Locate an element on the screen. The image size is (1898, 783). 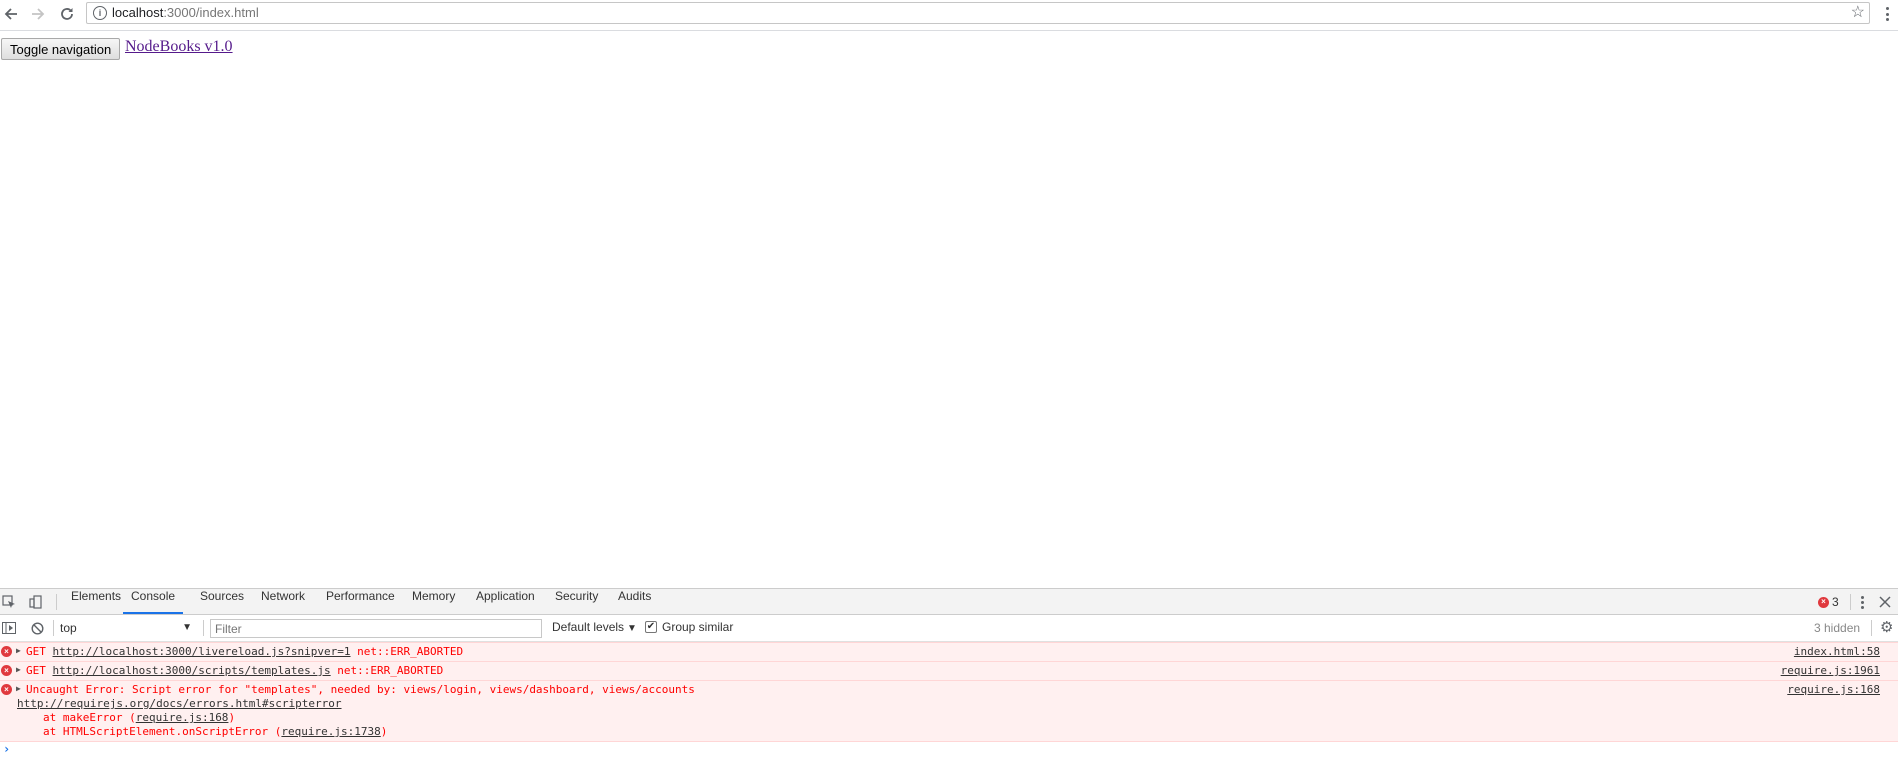
stack-frame-text: at makeError ( is located at coordinates (89, 717).